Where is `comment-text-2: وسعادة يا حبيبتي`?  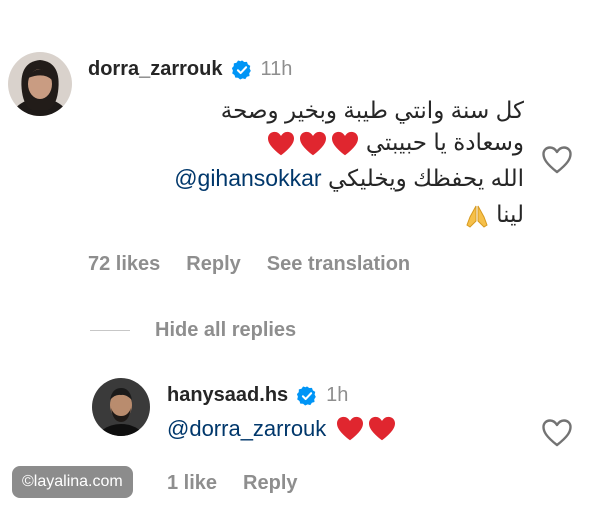 comment-text-2: وسعادة يا حبيبتي is located at coordinates (444, 142).